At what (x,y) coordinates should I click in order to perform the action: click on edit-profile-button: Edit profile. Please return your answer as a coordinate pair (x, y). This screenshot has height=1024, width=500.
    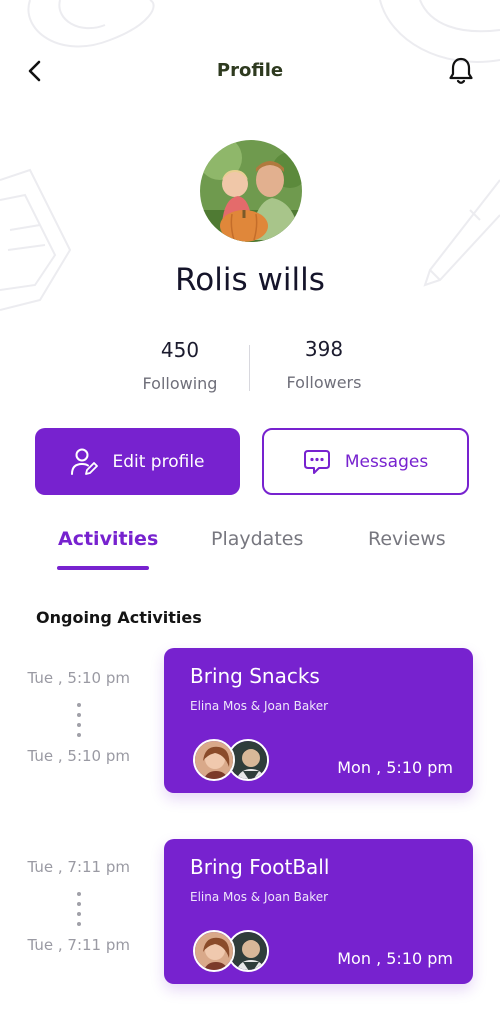
    Looking at the image, I should click on (137, 461).